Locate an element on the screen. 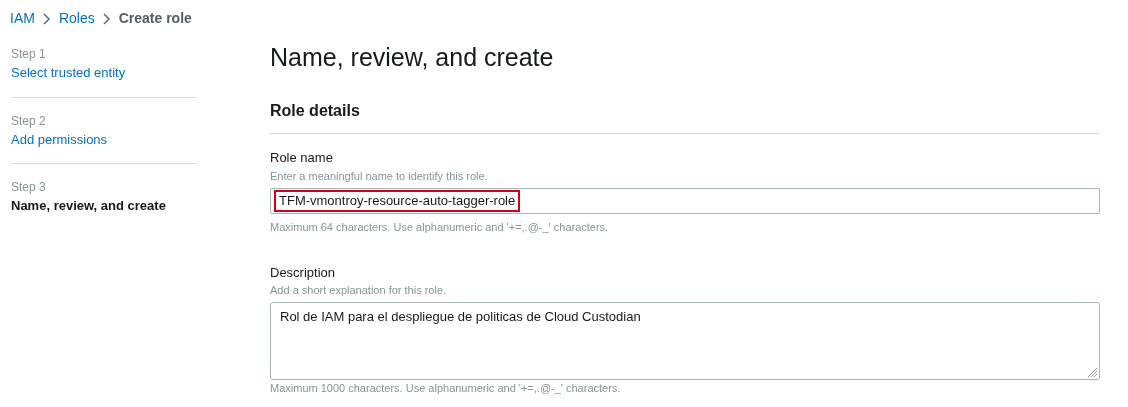  field-hint: Enter a meaningful name to identify this role. is located at coordinates (379, 176).